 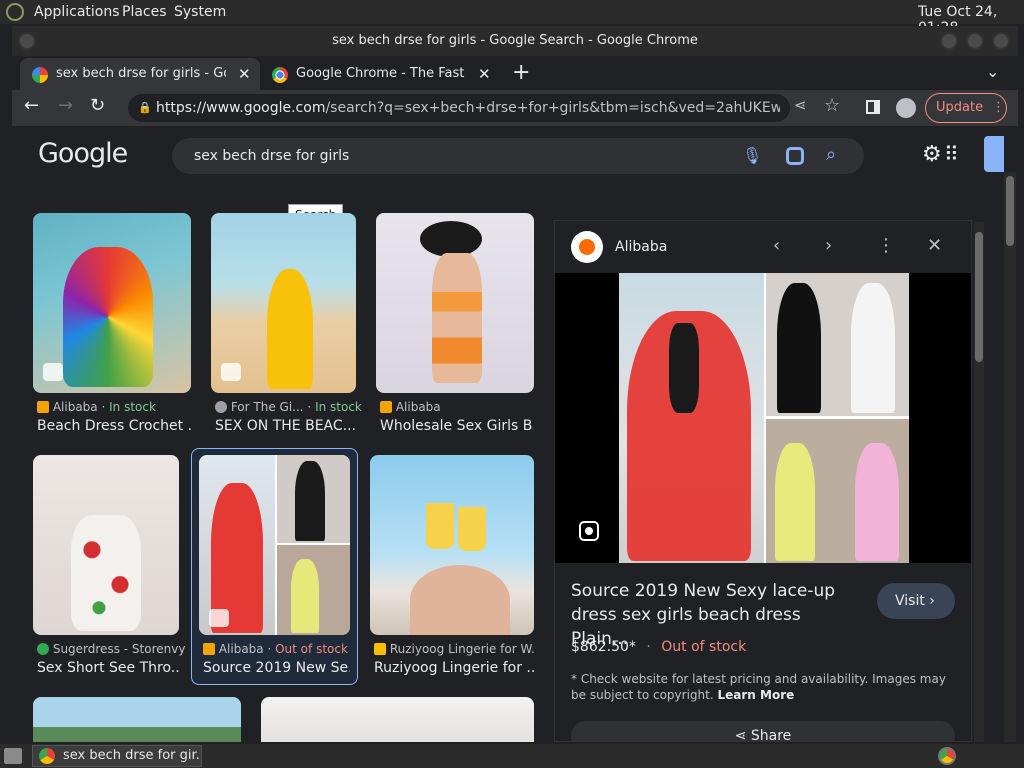 What do you see at coordinates (755, 695) in the screenshot?
I see `learn-more-link: Learn More` at bounding box center [755, 695].